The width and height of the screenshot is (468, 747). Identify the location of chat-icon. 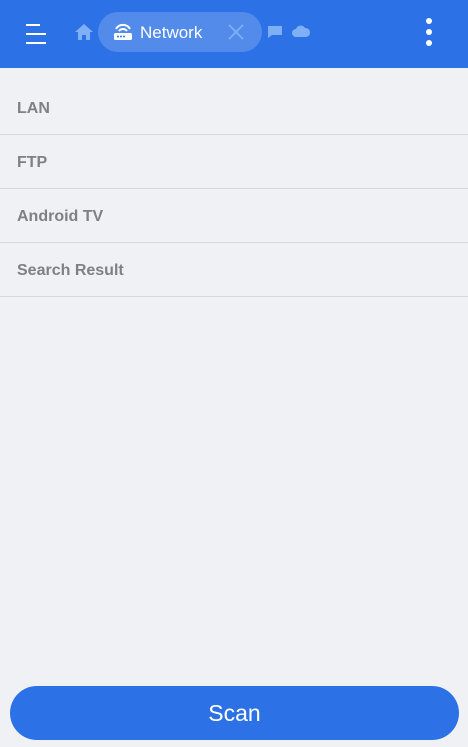
(275, 32).